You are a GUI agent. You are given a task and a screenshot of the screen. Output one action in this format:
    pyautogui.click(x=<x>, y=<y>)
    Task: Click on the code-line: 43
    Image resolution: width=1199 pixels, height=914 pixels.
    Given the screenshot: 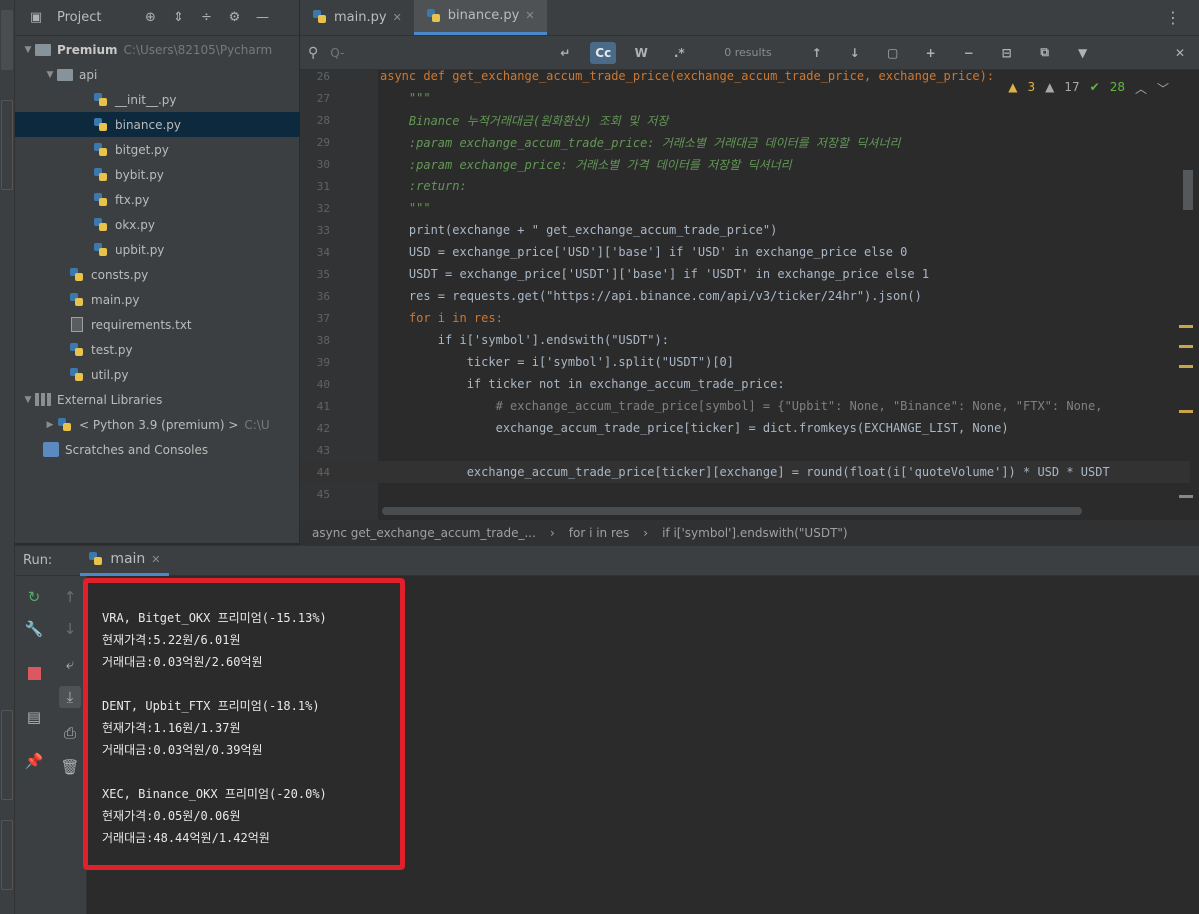 What is the action you would take?
    pyautogui.click(x=745, y=450)
    